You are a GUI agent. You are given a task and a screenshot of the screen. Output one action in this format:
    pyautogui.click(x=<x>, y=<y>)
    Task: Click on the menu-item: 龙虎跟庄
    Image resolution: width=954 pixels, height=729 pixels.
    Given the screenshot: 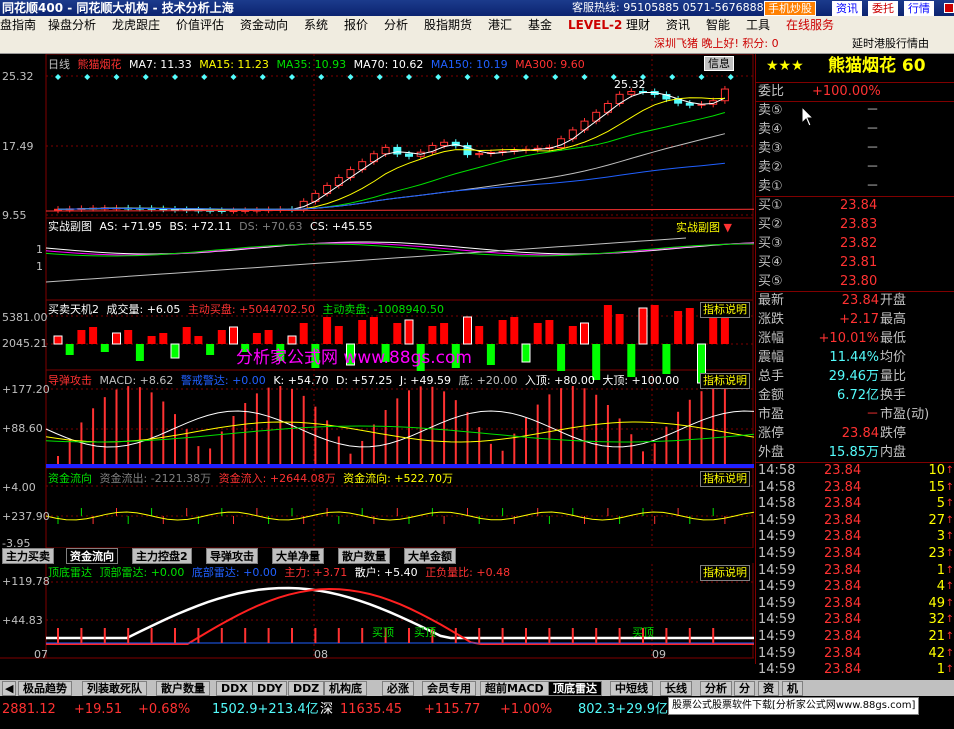 What is the action you would take?
    pyautogui.click(x=136, y=25)
    